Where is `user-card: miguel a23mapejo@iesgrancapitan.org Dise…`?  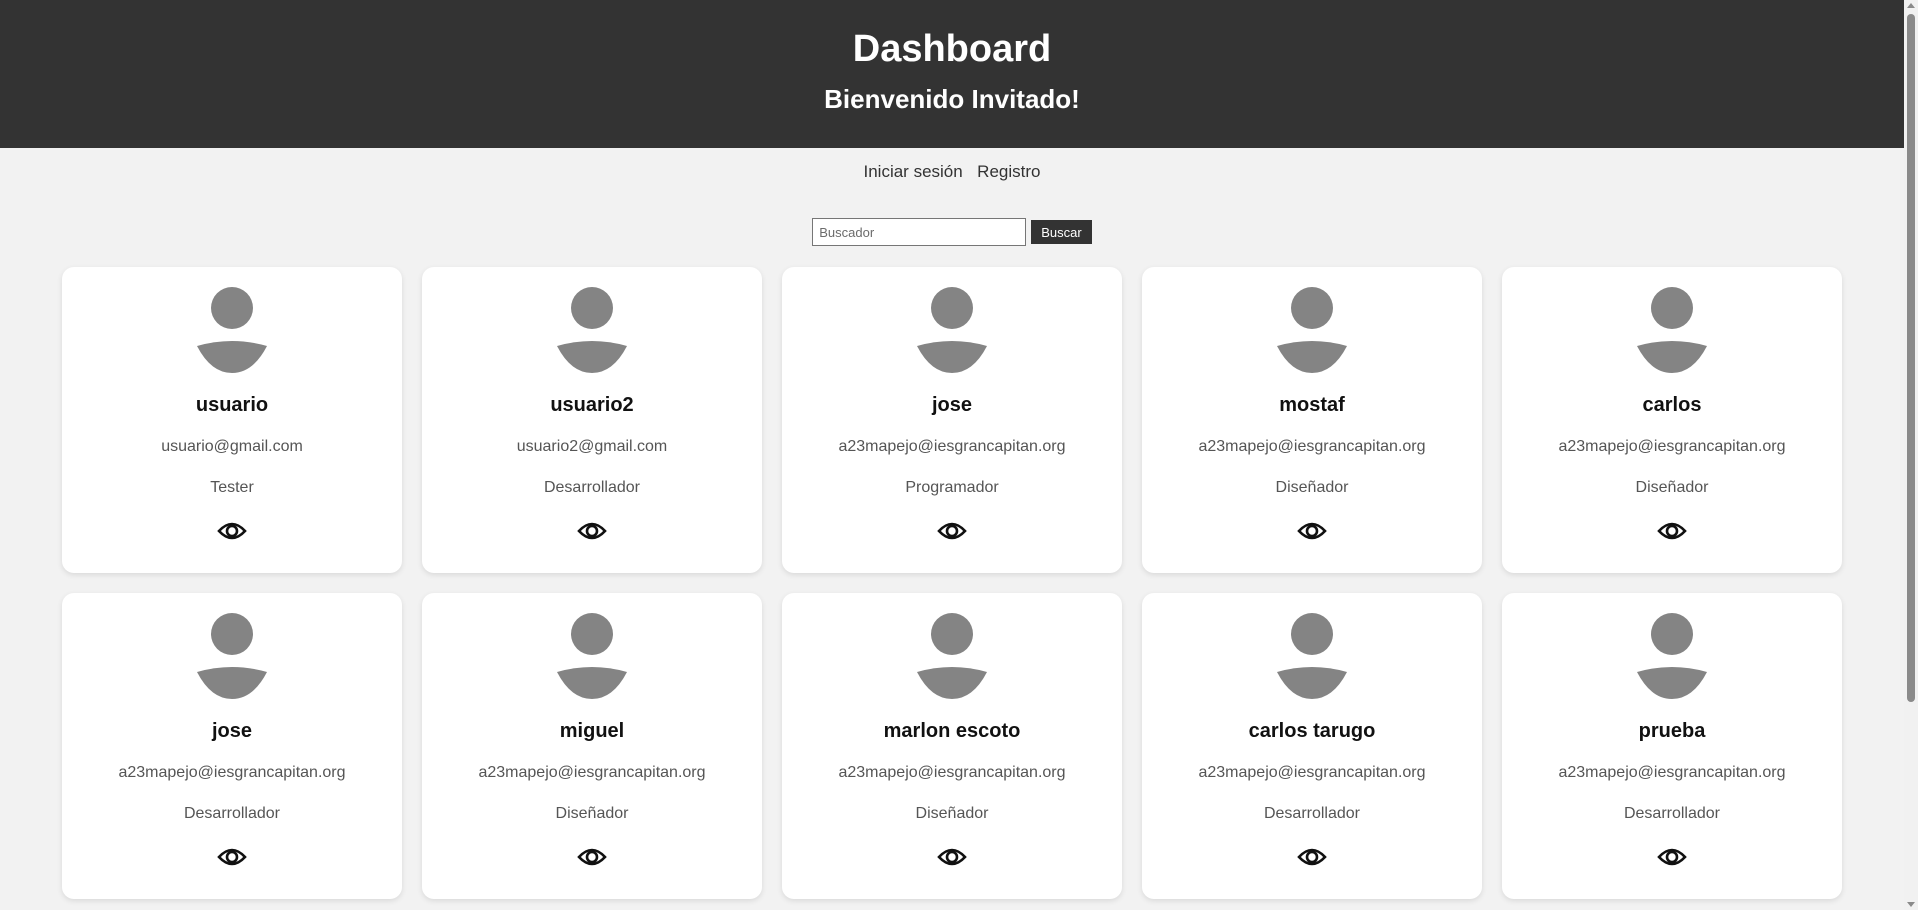 user-card: miguel a23mapejo@iesgrancapitan.org Dise… is located at coordinates (592, 746).